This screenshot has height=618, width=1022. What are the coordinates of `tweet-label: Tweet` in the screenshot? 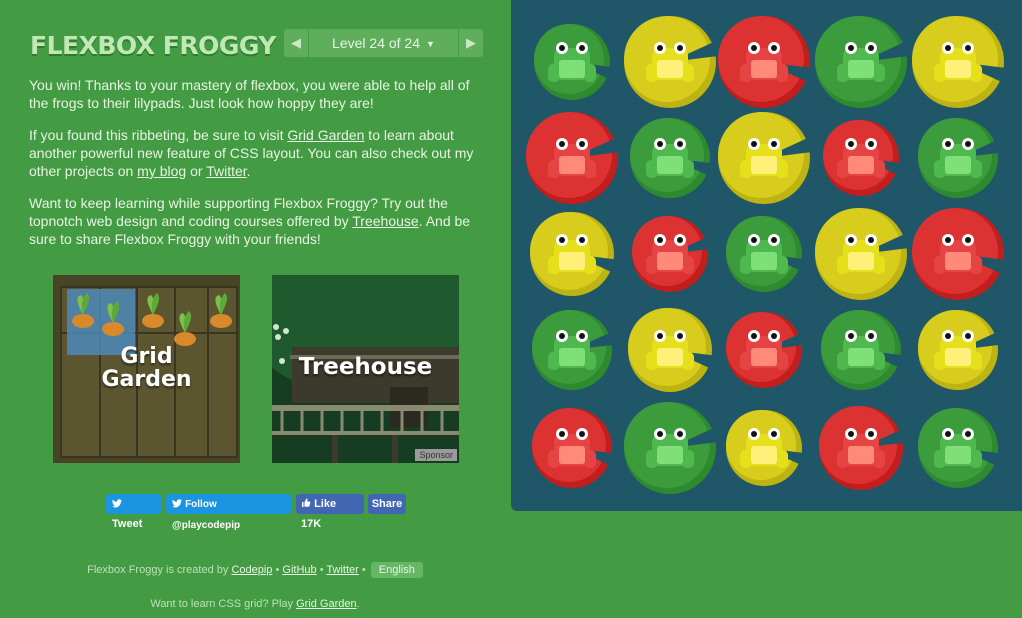 It's located at (127, 524).